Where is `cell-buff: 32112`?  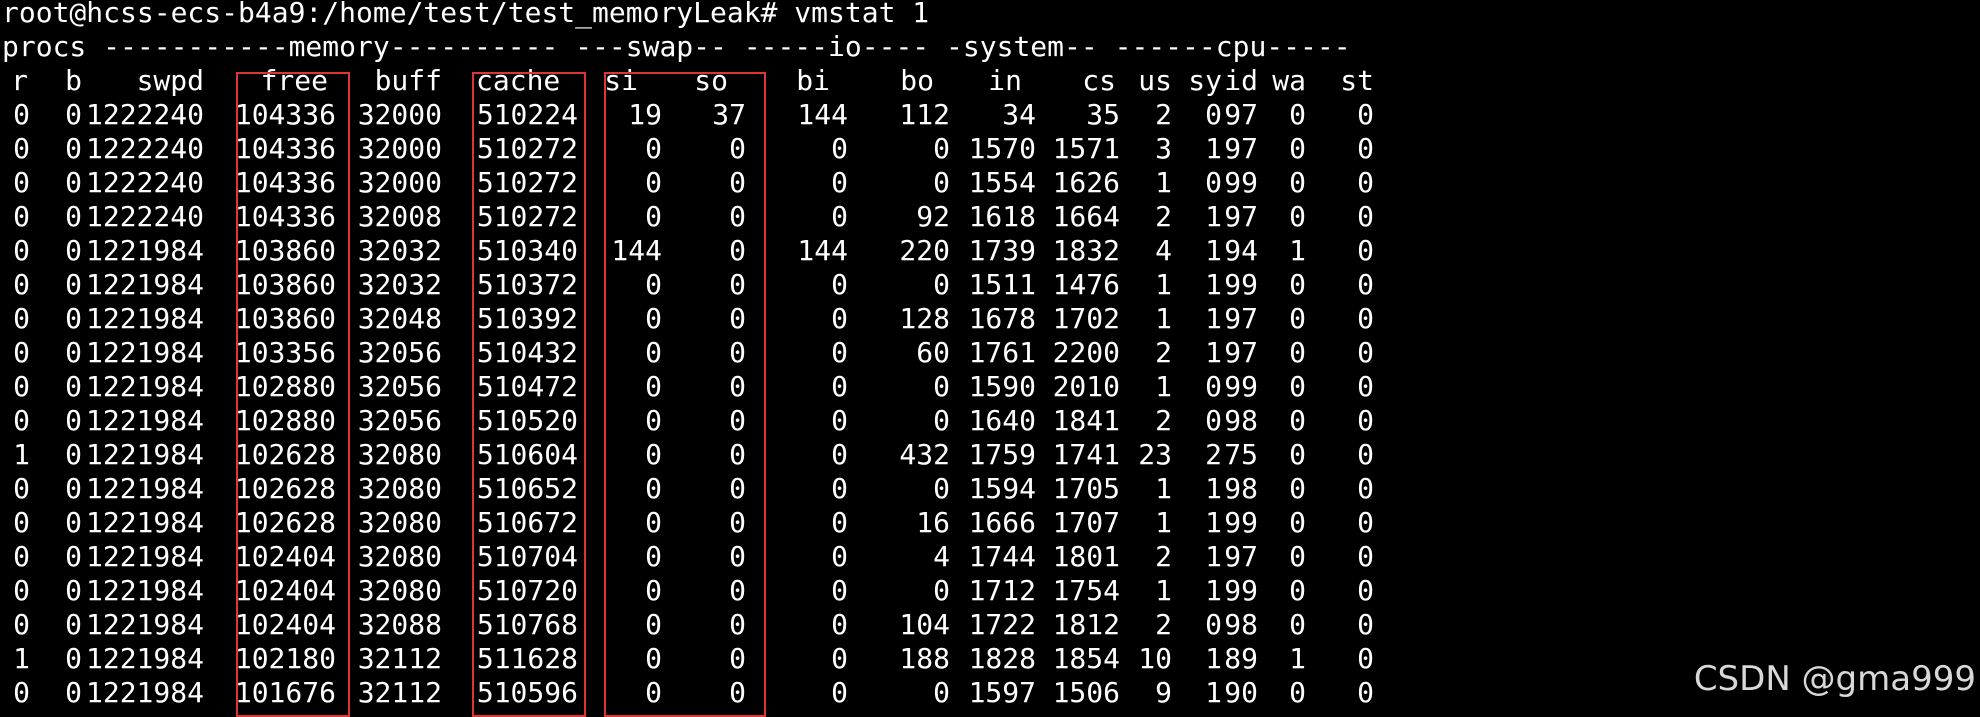 cell-buff: 32112 is located at coordinates (399, 692).